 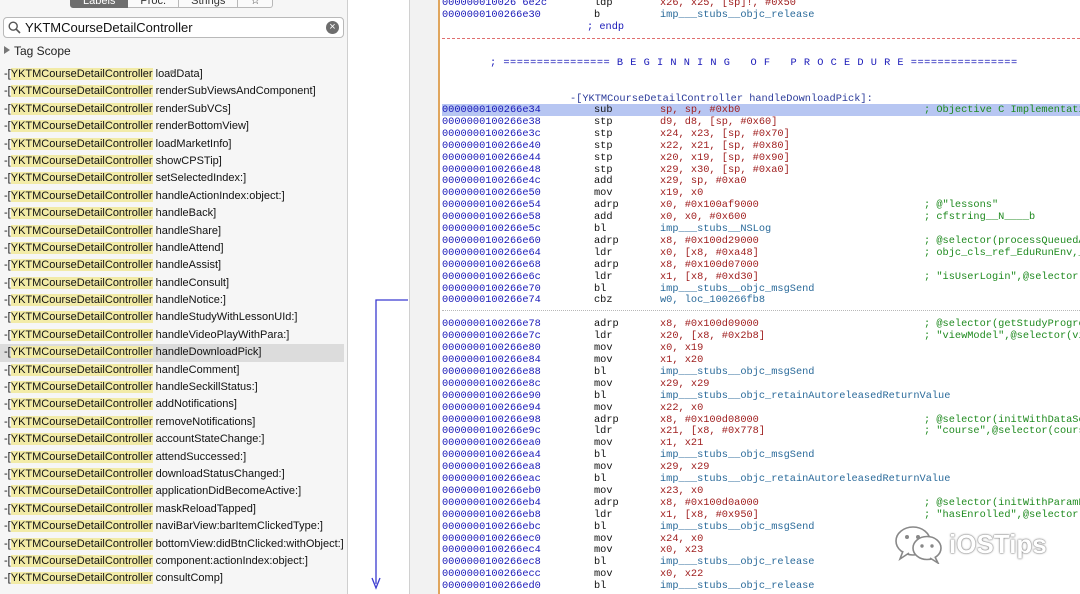 What do you see at coordinates (495, 4) in the screenshot?
I see `code-address: 000000010026 6e2c` at bounding box center [495, 4].